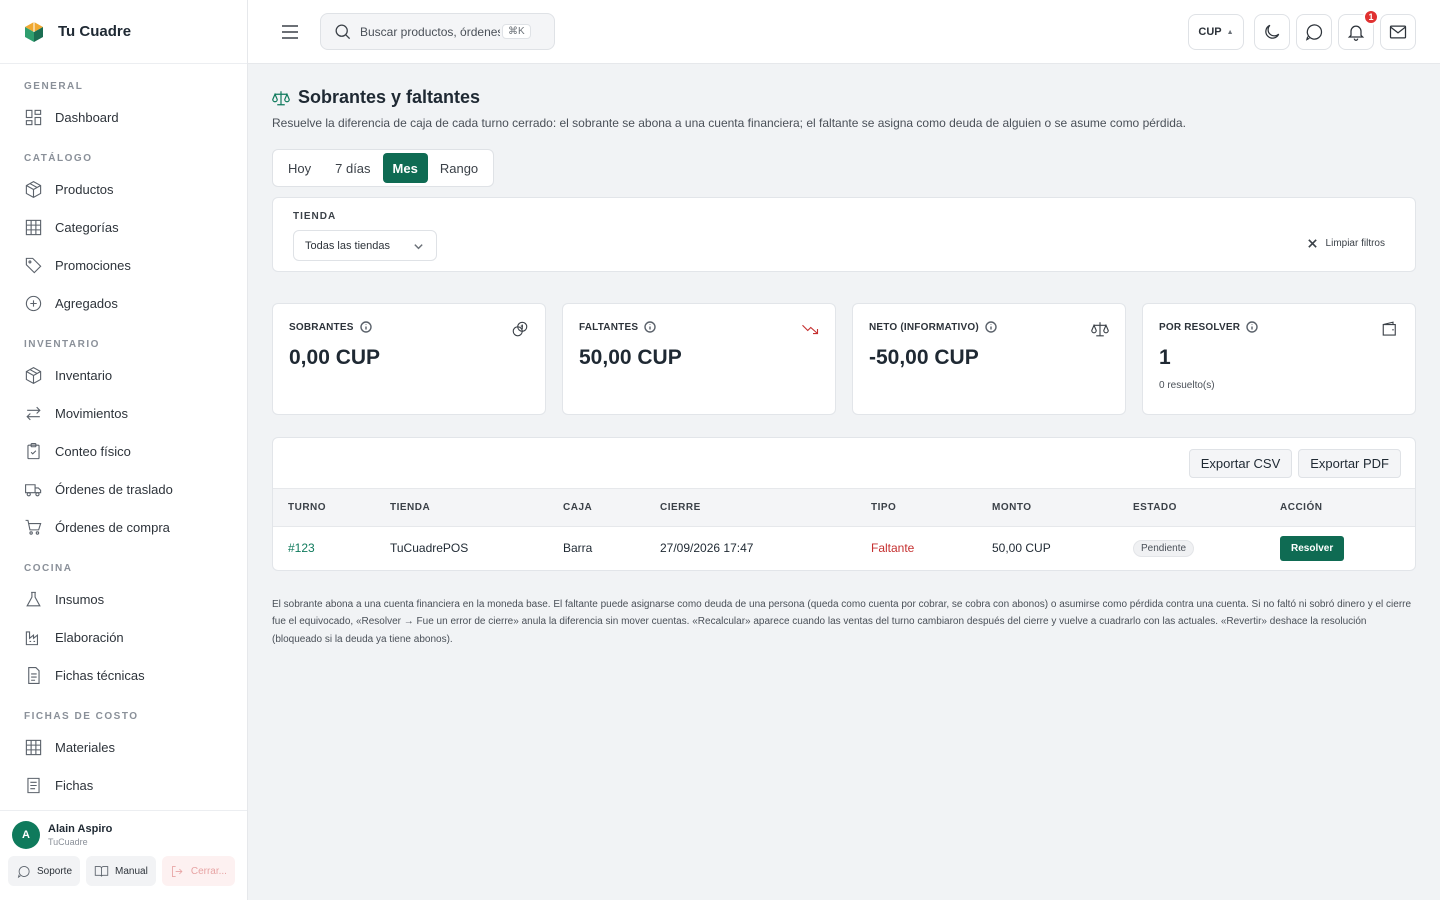 This screenshot has width=1440, height=900. I want to click on sidebar-item-dashboard: Dashboard, so click(123, 117).